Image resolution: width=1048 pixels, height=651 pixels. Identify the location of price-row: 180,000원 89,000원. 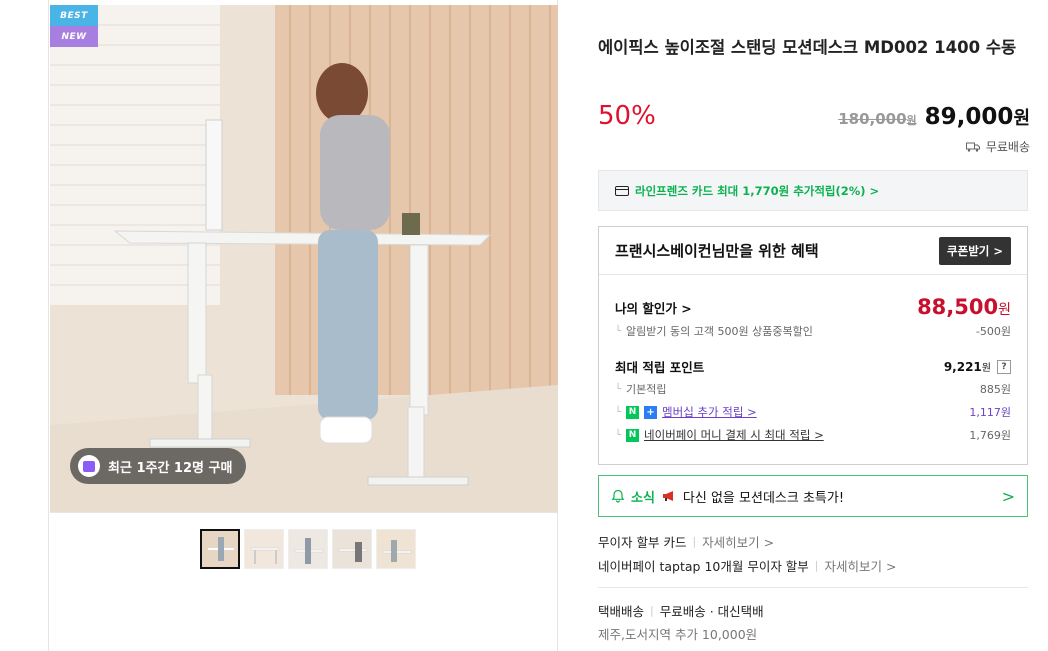
(934, 117).